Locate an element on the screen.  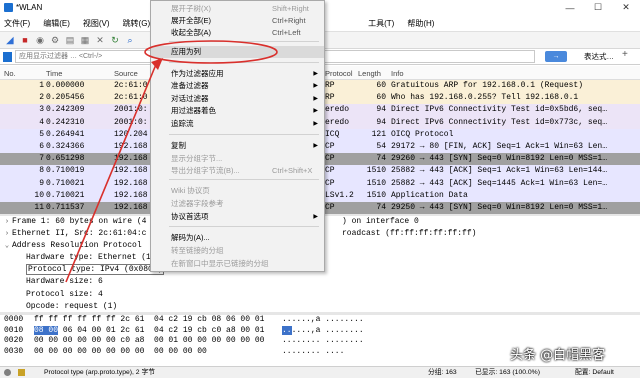
bookmark-icon is located at coordinates (7, 57).